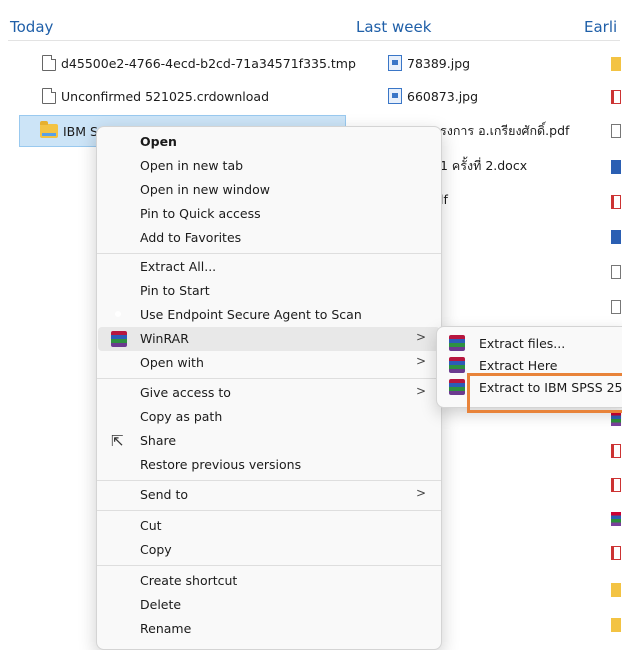 The height and width of the screenshot is (650, 622). I want to click on file-item-crdownload: Unconfirmed 521025.crdownload, so click(155, 96).